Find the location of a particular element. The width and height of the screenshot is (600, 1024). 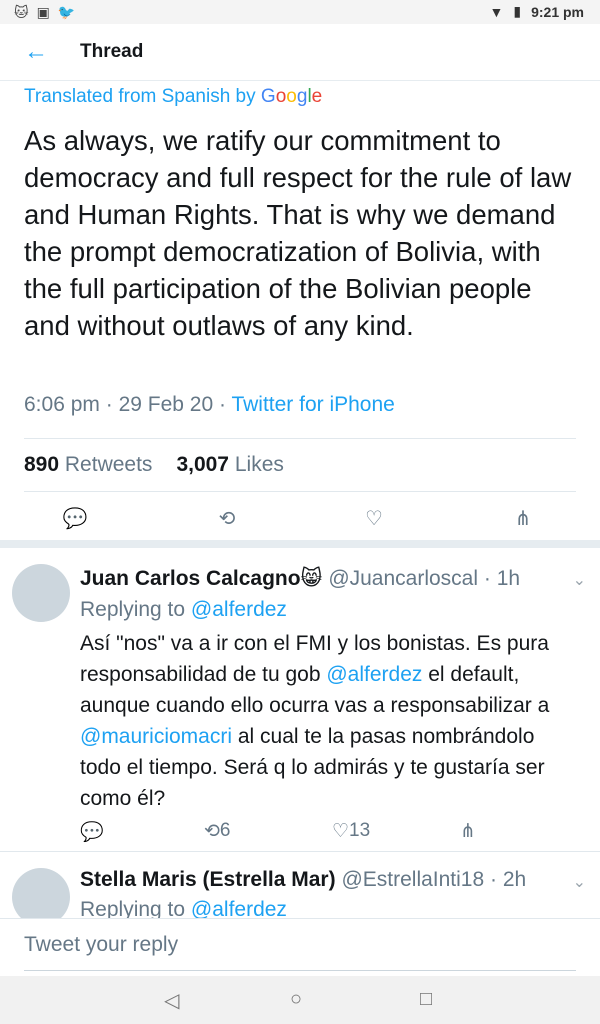

battery-icon: ▮ is located at coordinates (517, 11).